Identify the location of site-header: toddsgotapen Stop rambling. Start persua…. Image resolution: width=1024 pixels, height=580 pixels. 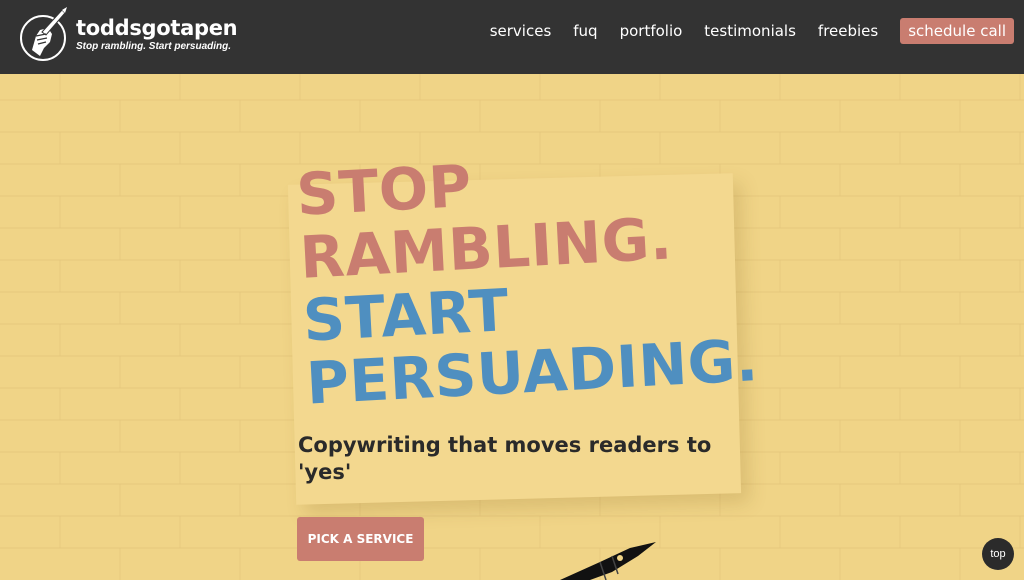
(512, 37).